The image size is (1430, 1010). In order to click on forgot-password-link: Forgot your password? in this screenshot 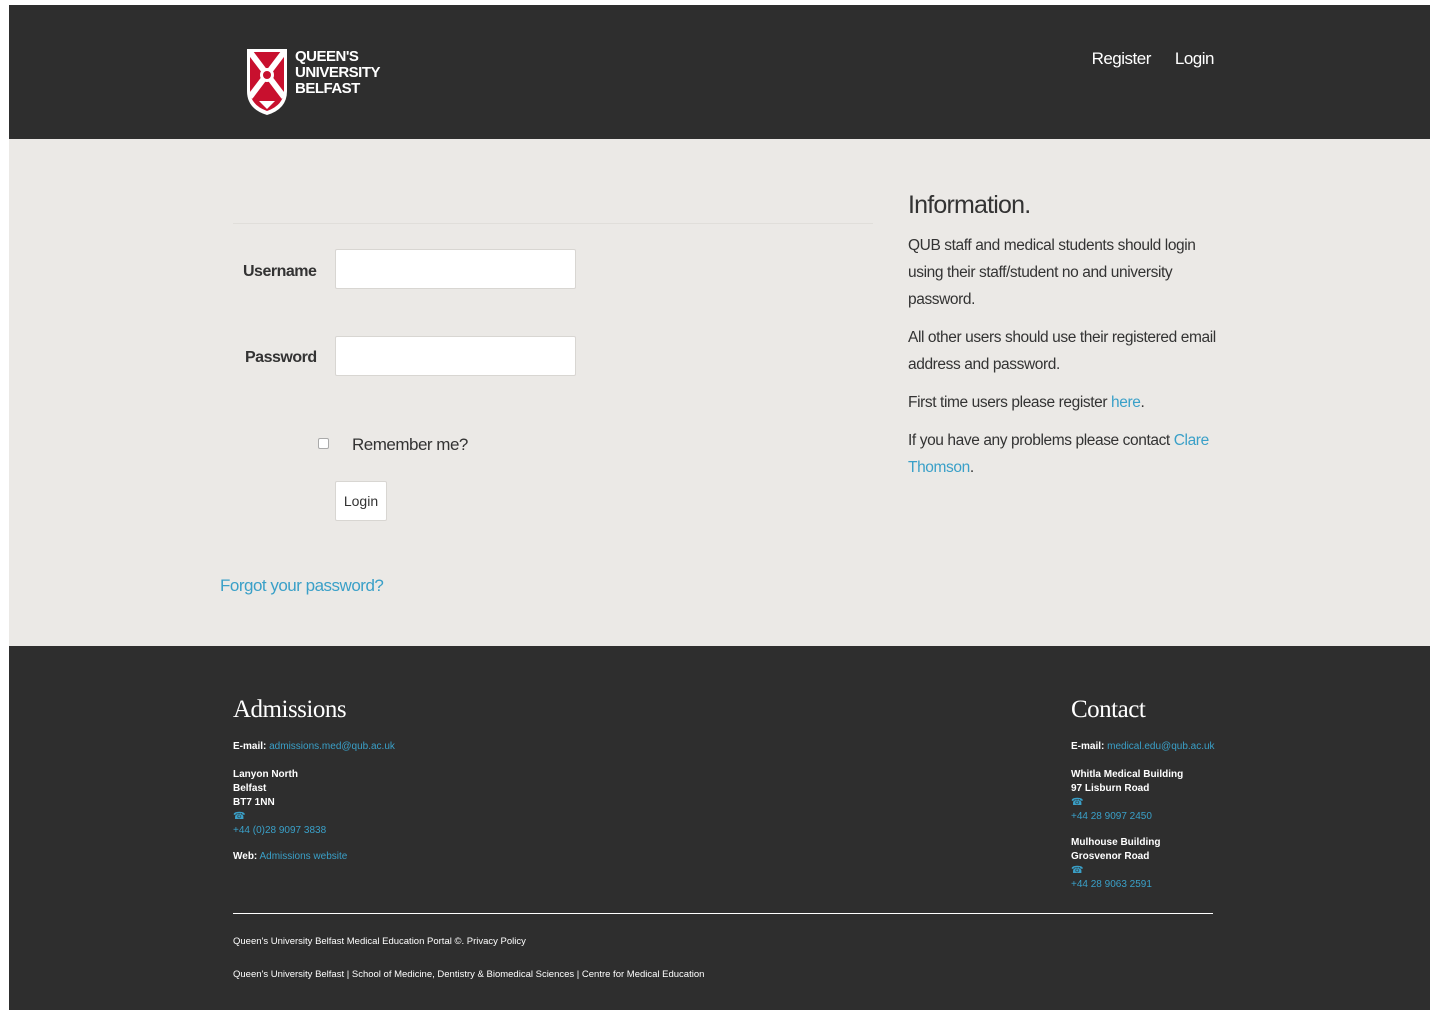, I will do `click(302, 586)`.